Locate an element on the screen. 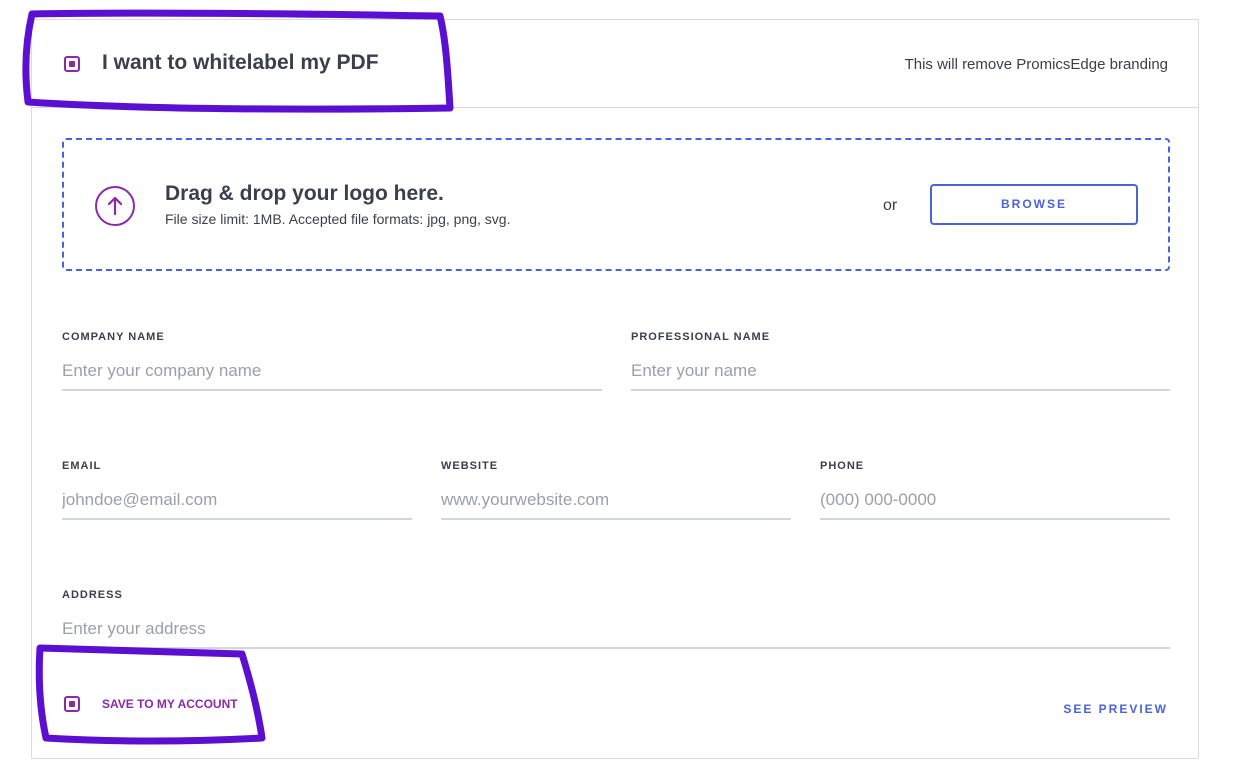 This screenshot has width=1252, height=777. branding-note: This will remove PromicsEdge branding is located at coordinates (1036, 64).